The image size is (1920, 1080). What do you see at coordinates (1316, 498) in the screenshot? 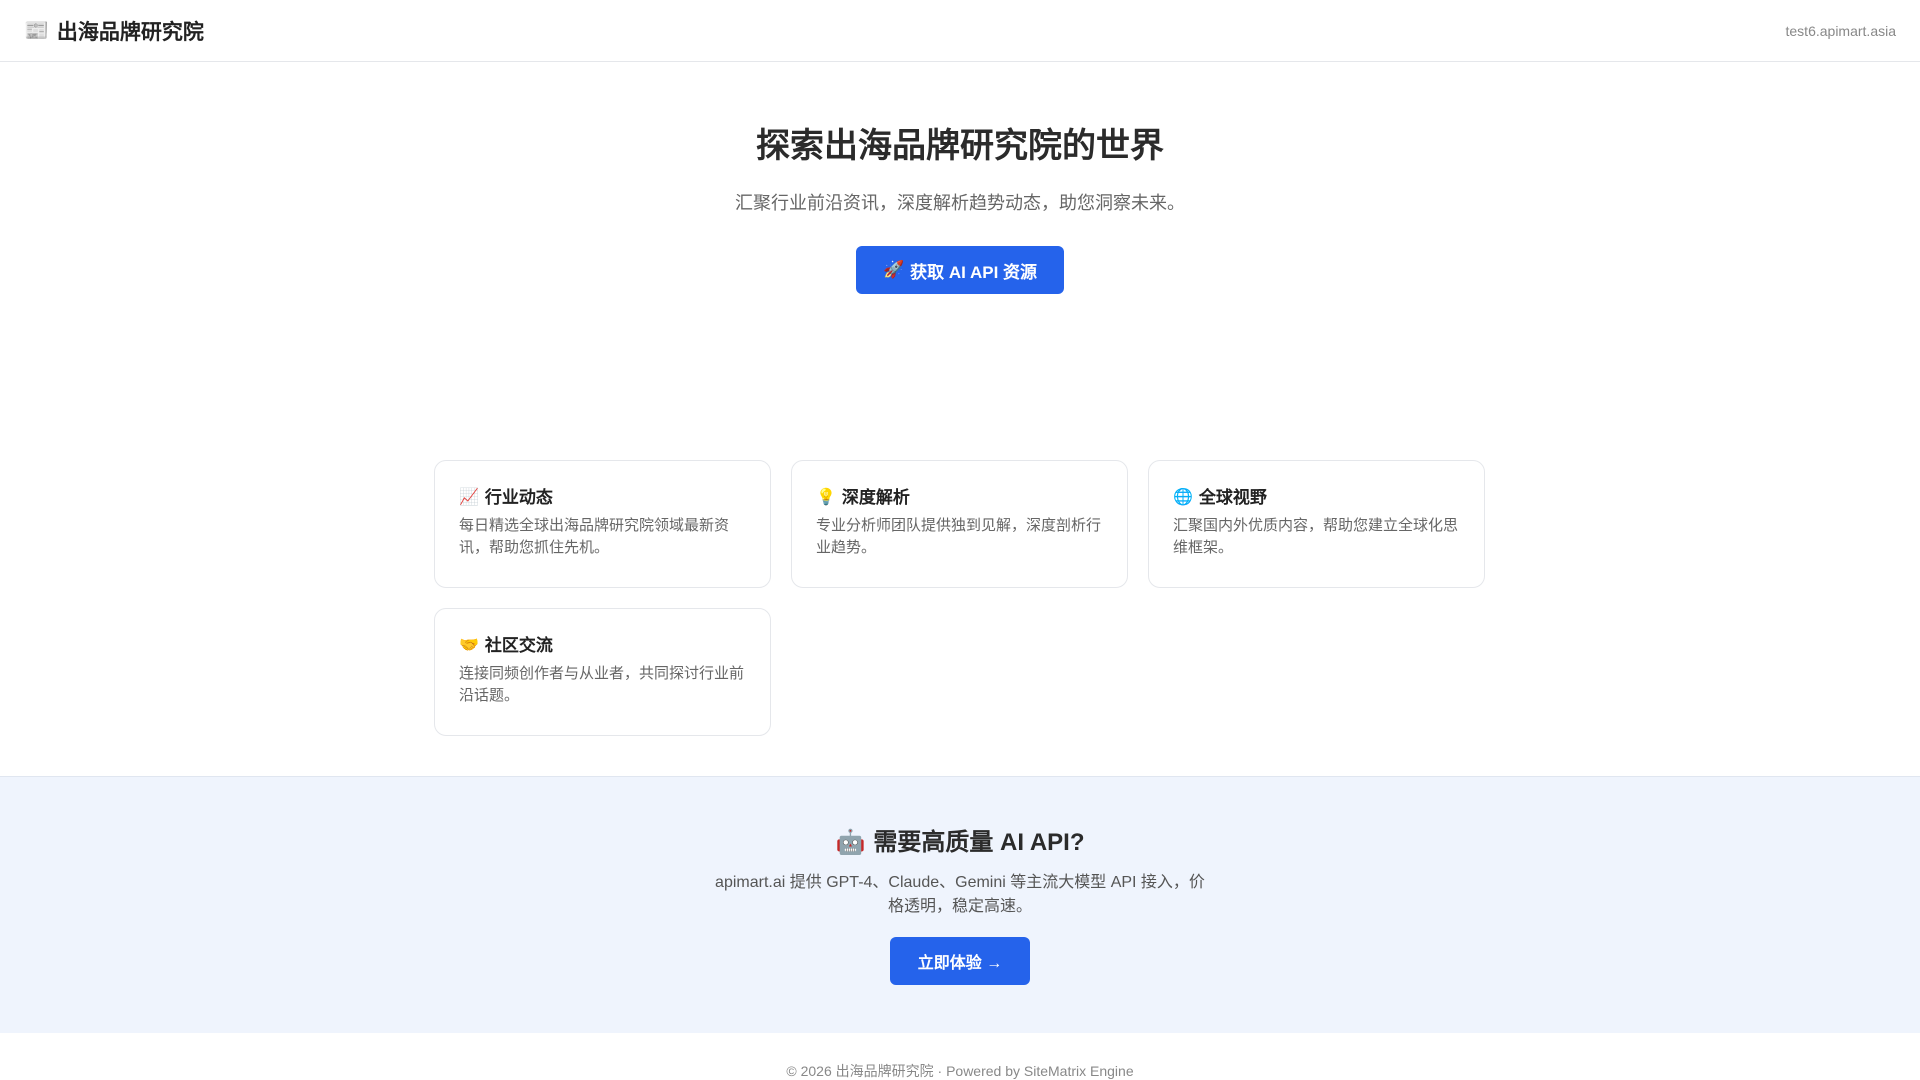
I see `feature-card-title: 🌐 全球视野` at bounding box center [1316, 498].